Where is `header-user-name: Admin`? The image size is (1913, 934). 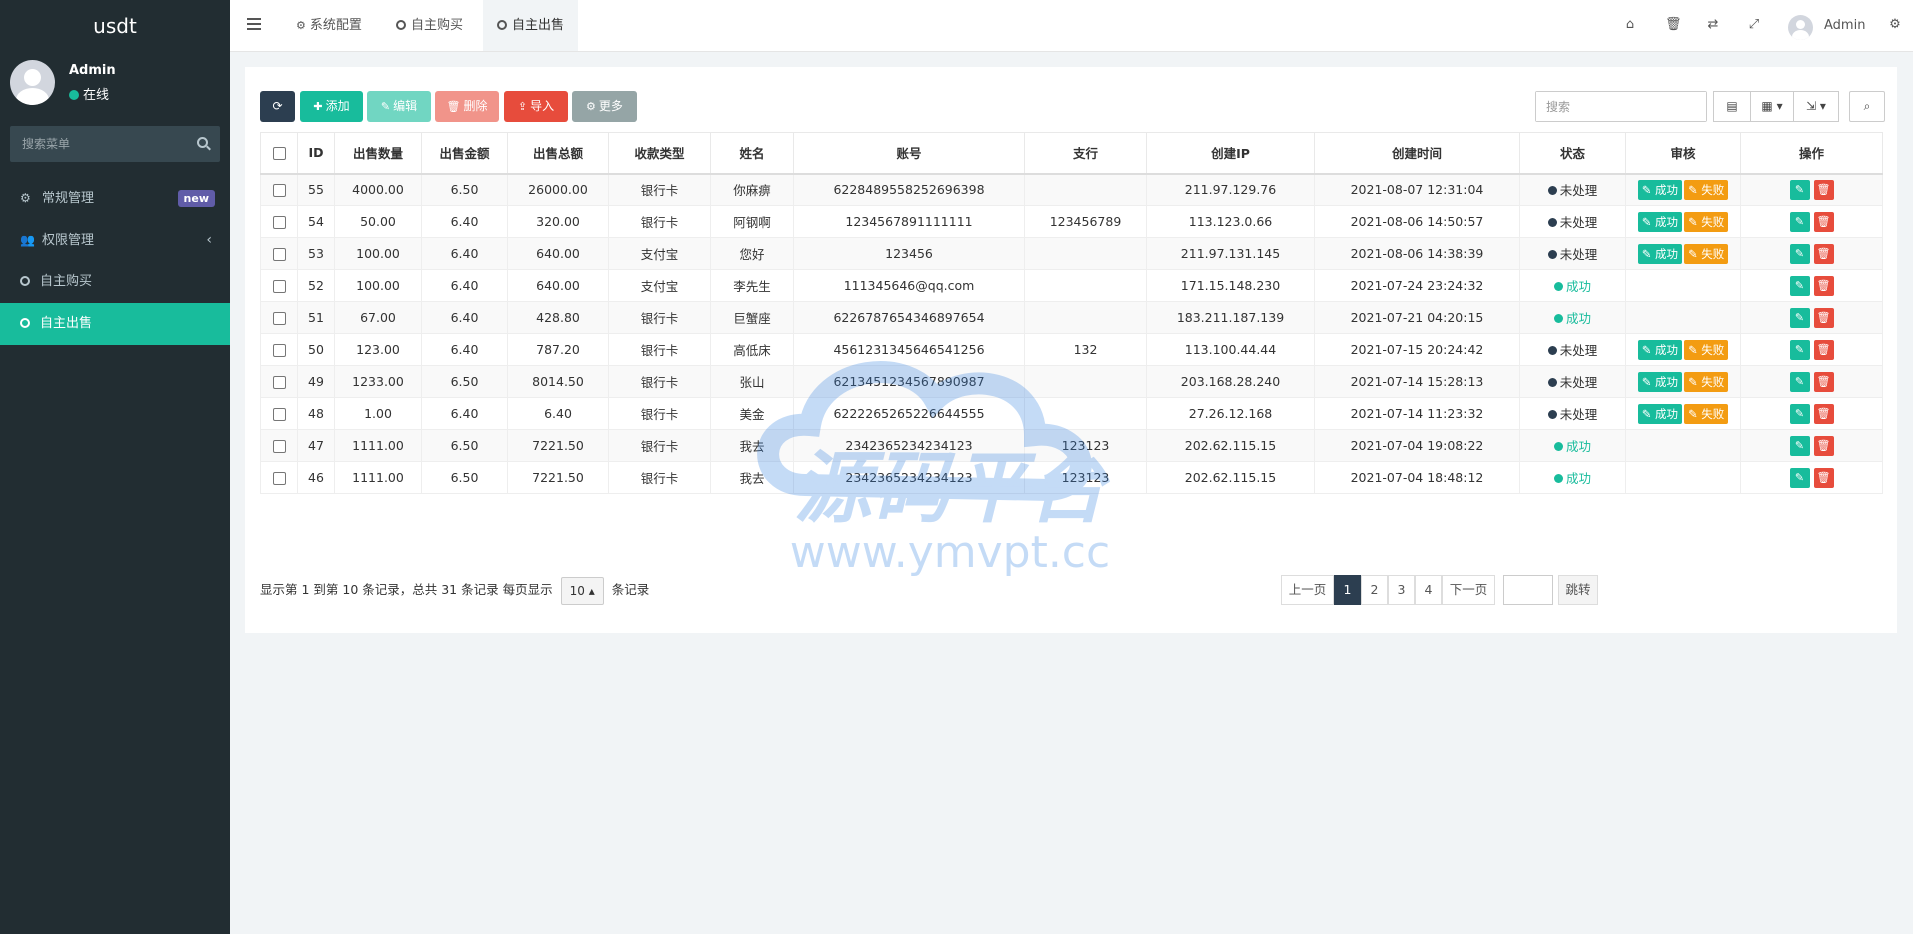
header-user-name: Admin is located at coordinates (1844, 26).